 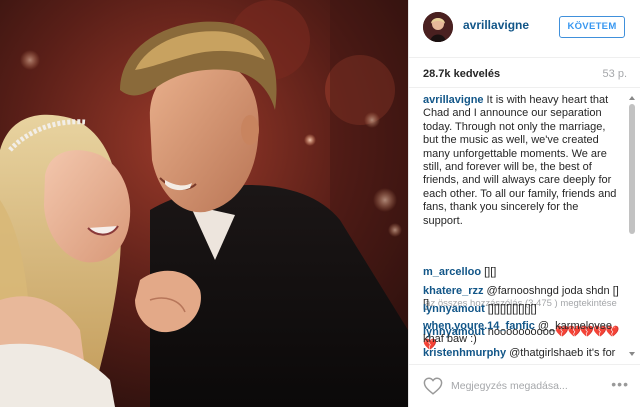 What do you see at coordinates (562, 353) in the screenshot?
I see `comment-text: @thatgirlshaeb it's for` at bounding box center [562, 353].